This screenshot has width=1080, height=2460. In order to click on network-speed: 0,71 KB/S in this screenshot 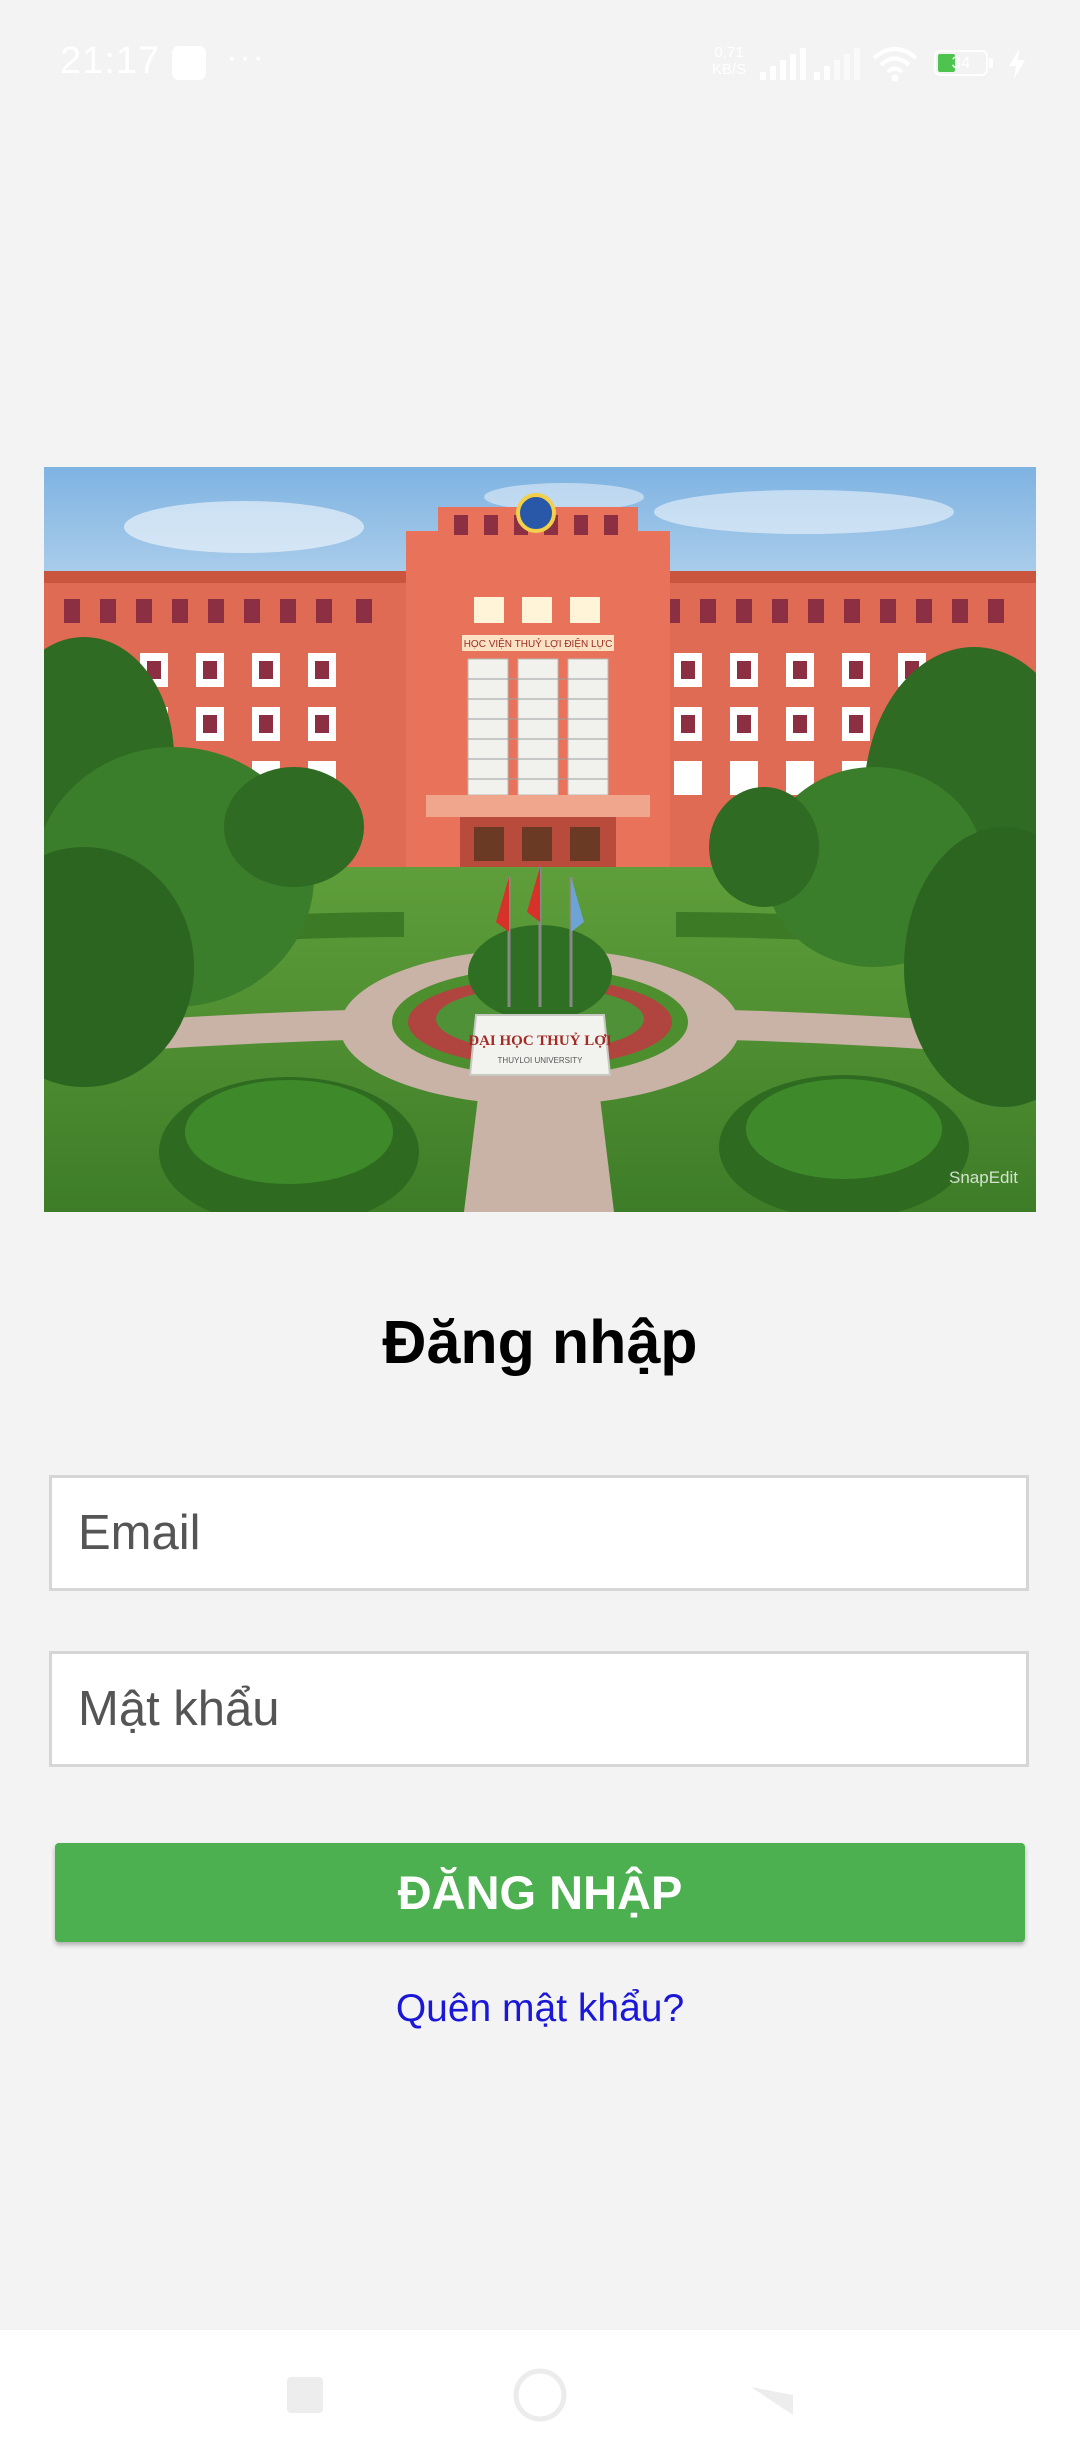, I will do `click(729, 61)`.